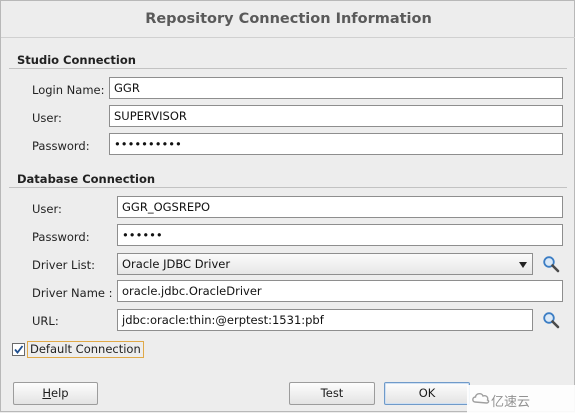  I want to click on help-mnemonic: H, so click(47, 393).